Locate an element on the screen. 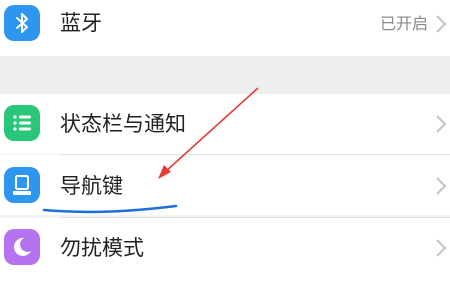 The image size is (450, 281). status-bar-icon is located at coordinates (22, 123).